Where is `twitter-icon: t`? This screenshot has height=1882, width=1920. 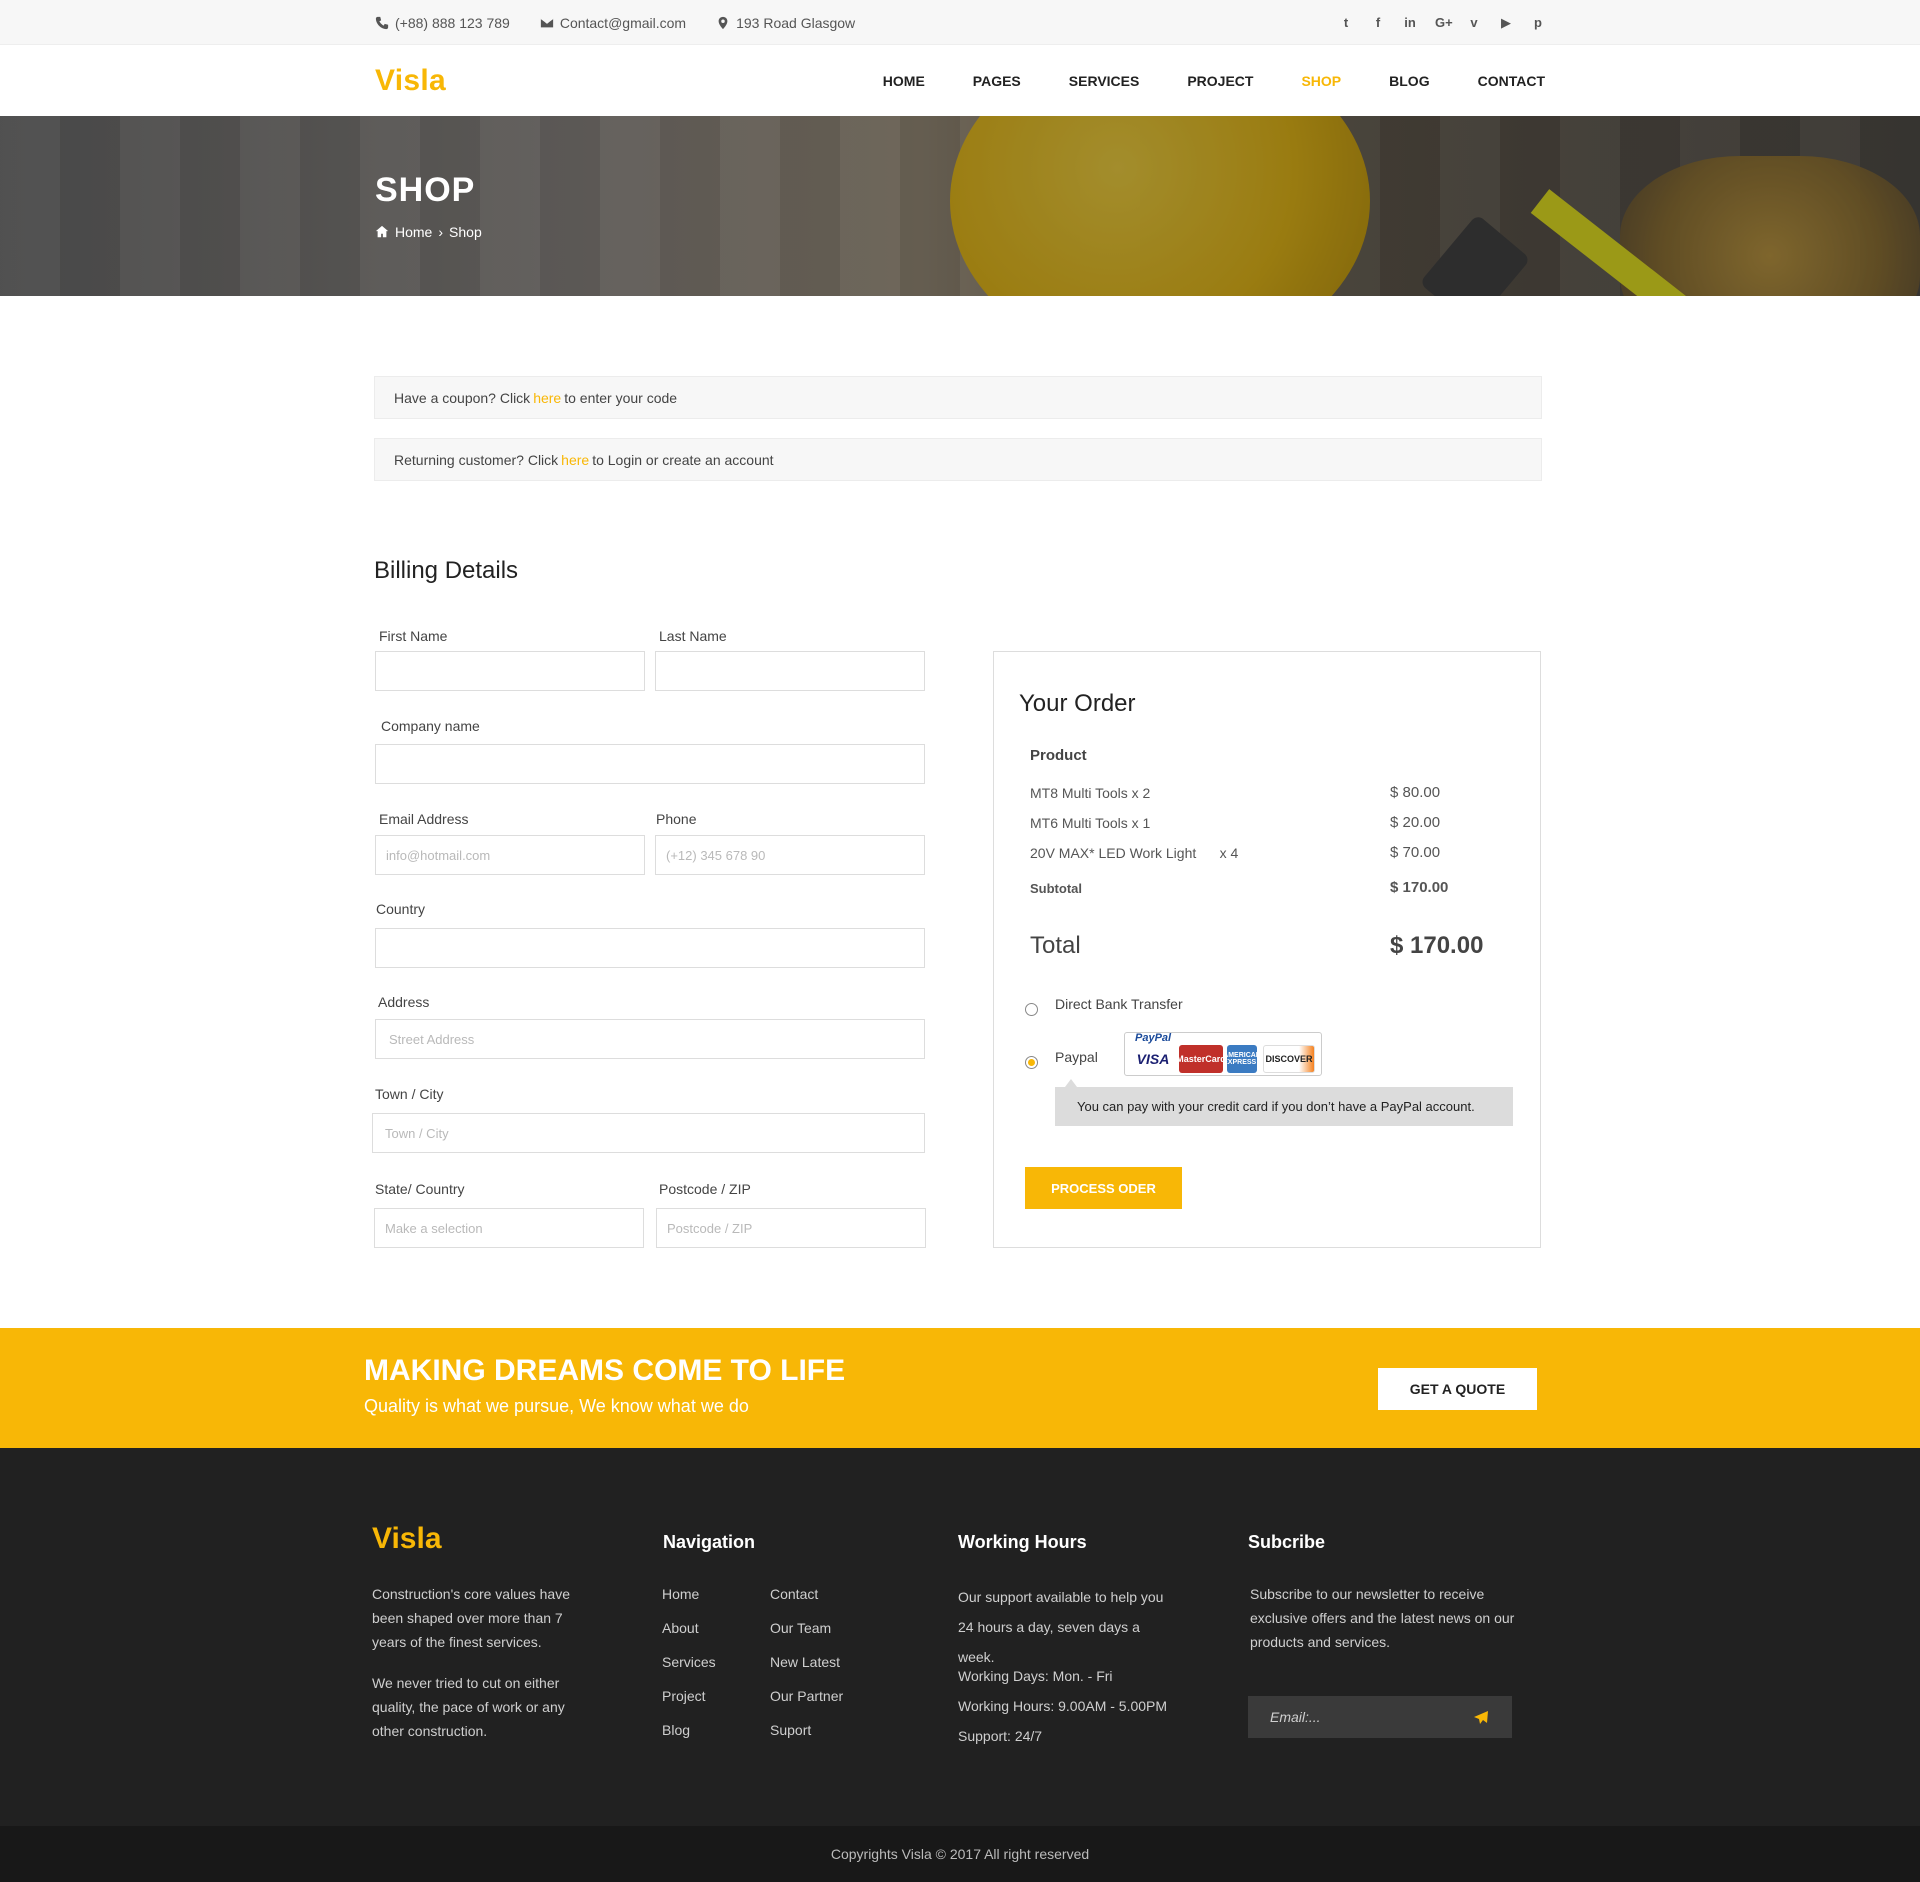
twitter-icon: t is located at coordinates (1346, 22).